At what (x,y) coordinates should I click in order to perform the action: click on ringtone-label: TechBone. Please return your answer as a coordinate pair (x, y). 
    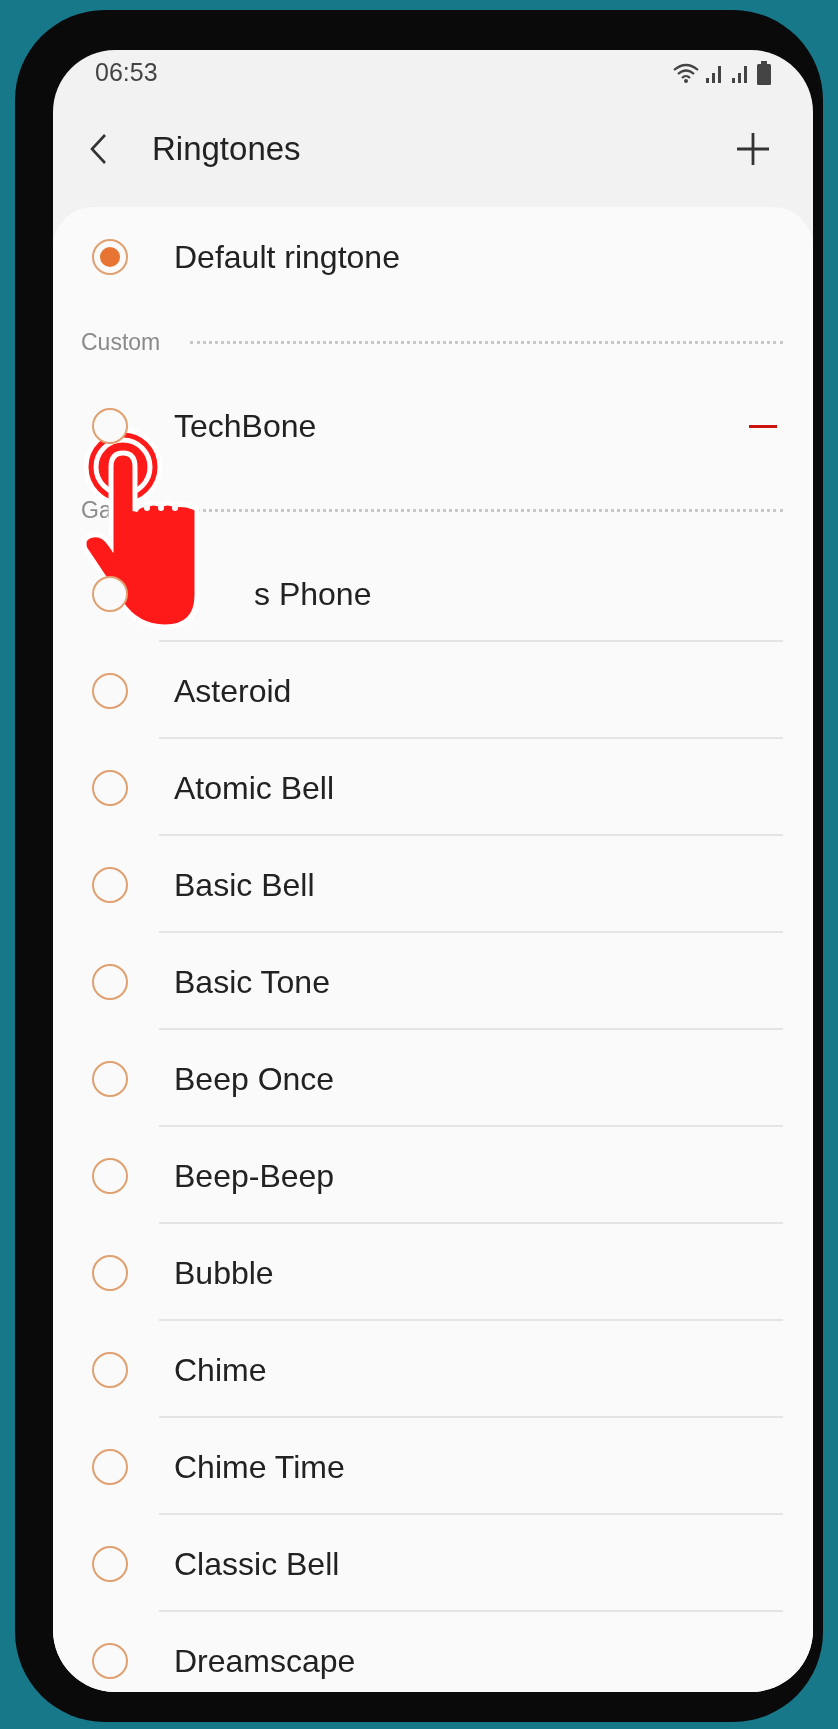
    Looking at the image, I should click on (245, 426).